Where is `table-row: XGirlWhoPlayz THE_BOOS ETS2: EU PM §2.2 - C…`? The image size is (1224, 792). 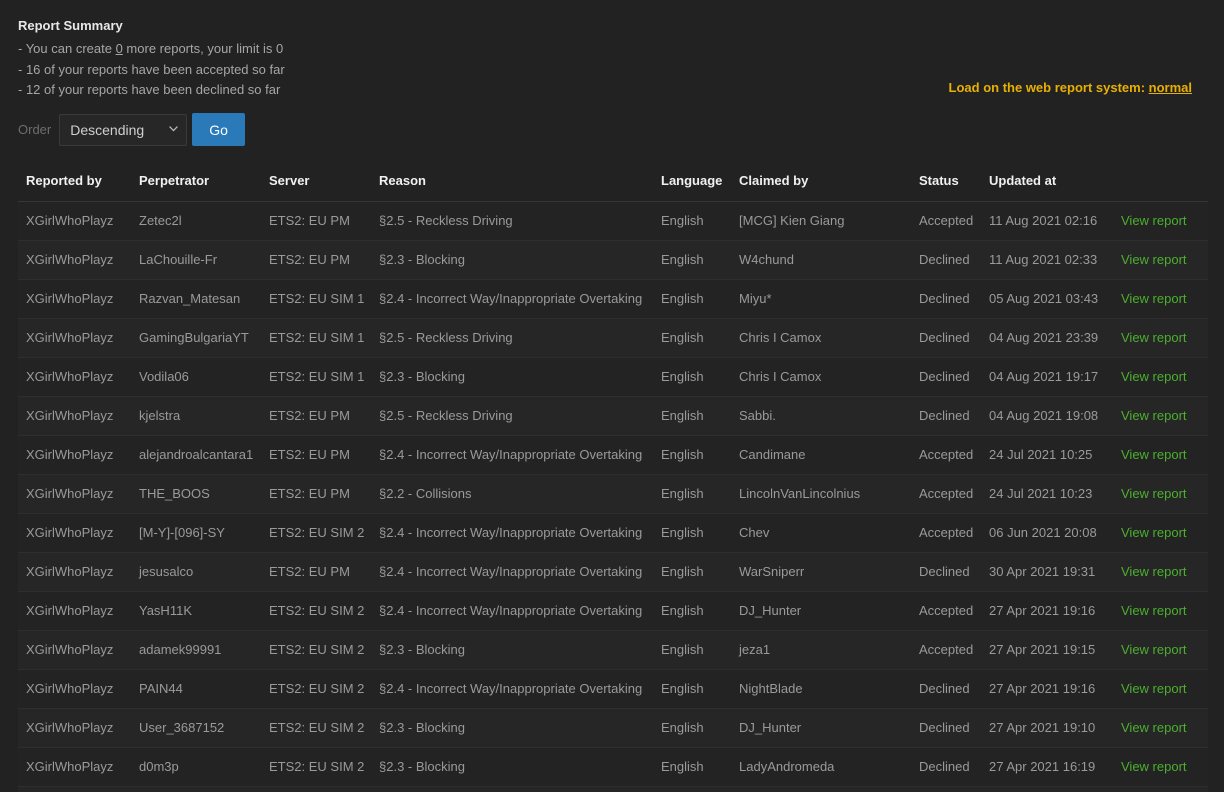 table-row: XGirlWhoPlayz THE_BOOS ETS2: EU PM §2.2 - C… is located at coordinates (613, 494).